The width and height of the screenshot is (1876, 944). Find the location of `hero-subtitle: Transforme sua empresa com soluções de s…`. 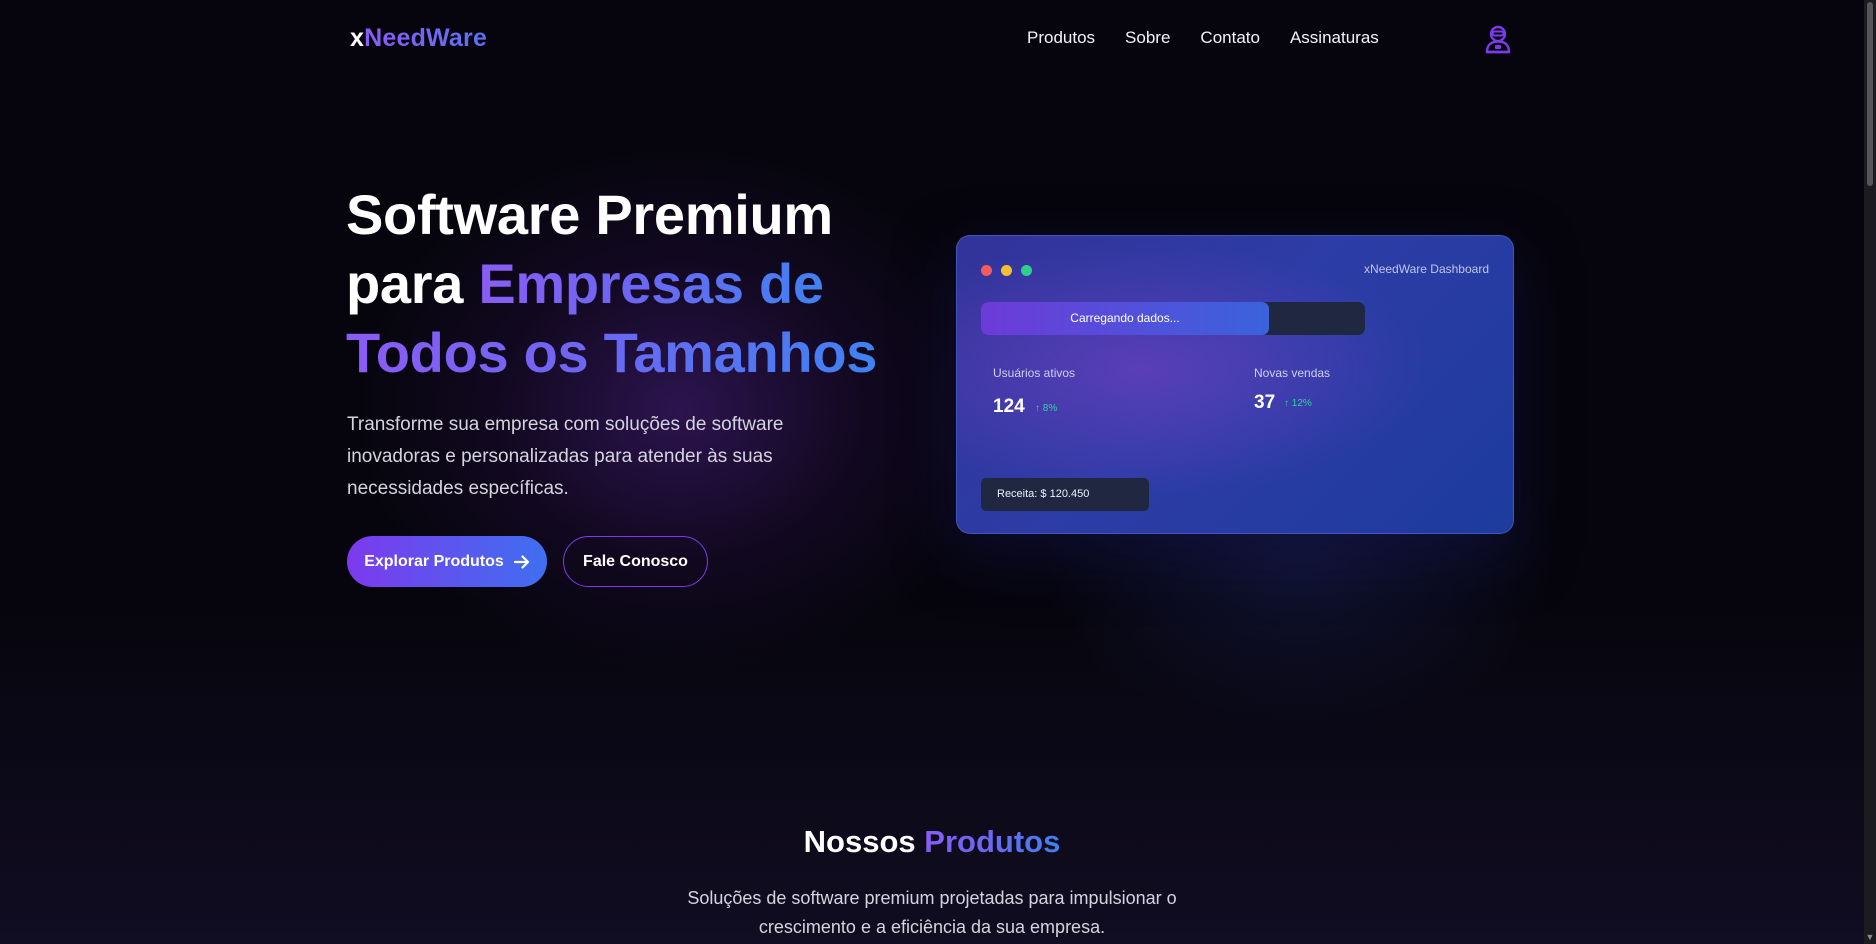

hero-subtitle: Transforme sua empresa com soluções de s… is located at coordinates (565, 456).